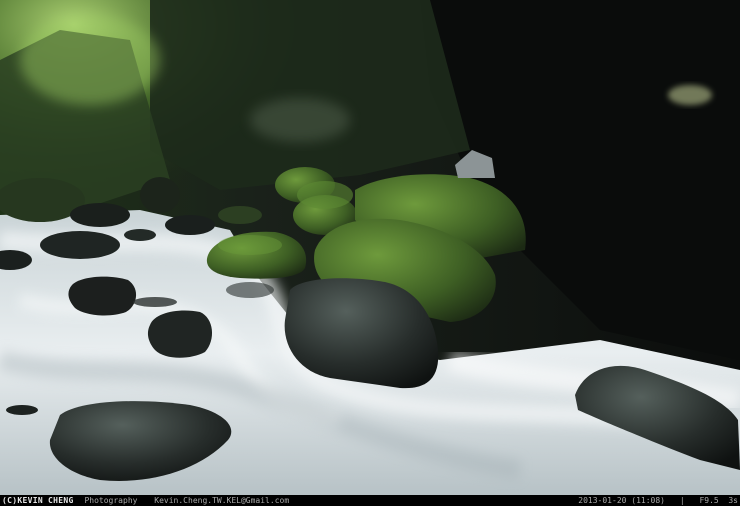 The width and height of the screenshot is (740, 506). What do you see at coordinates (718, 500) in the screenshot?
I see `exposure-settings: F9.5 3s` at bounding box center [718, 500].